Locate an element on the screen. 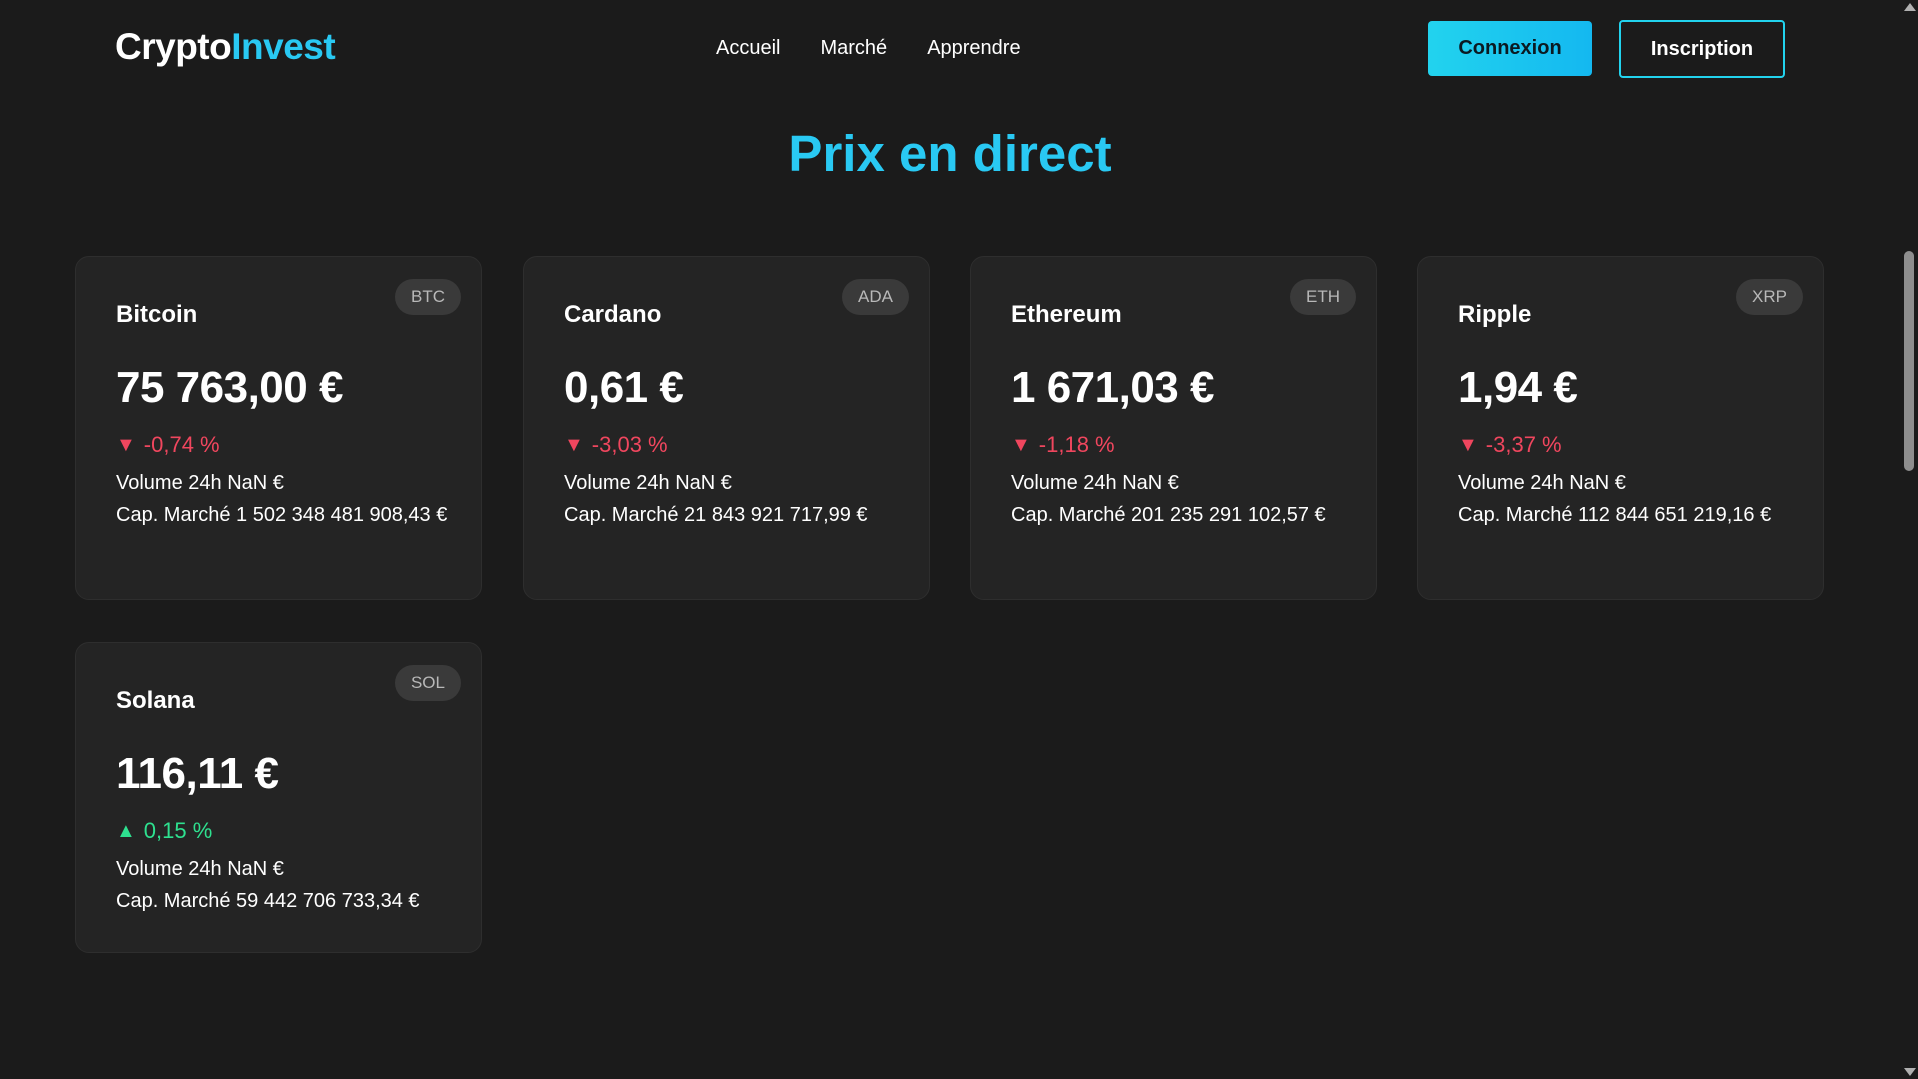  main-nav: Accueil Marché Apprendre is located at coordinates (868, 48).